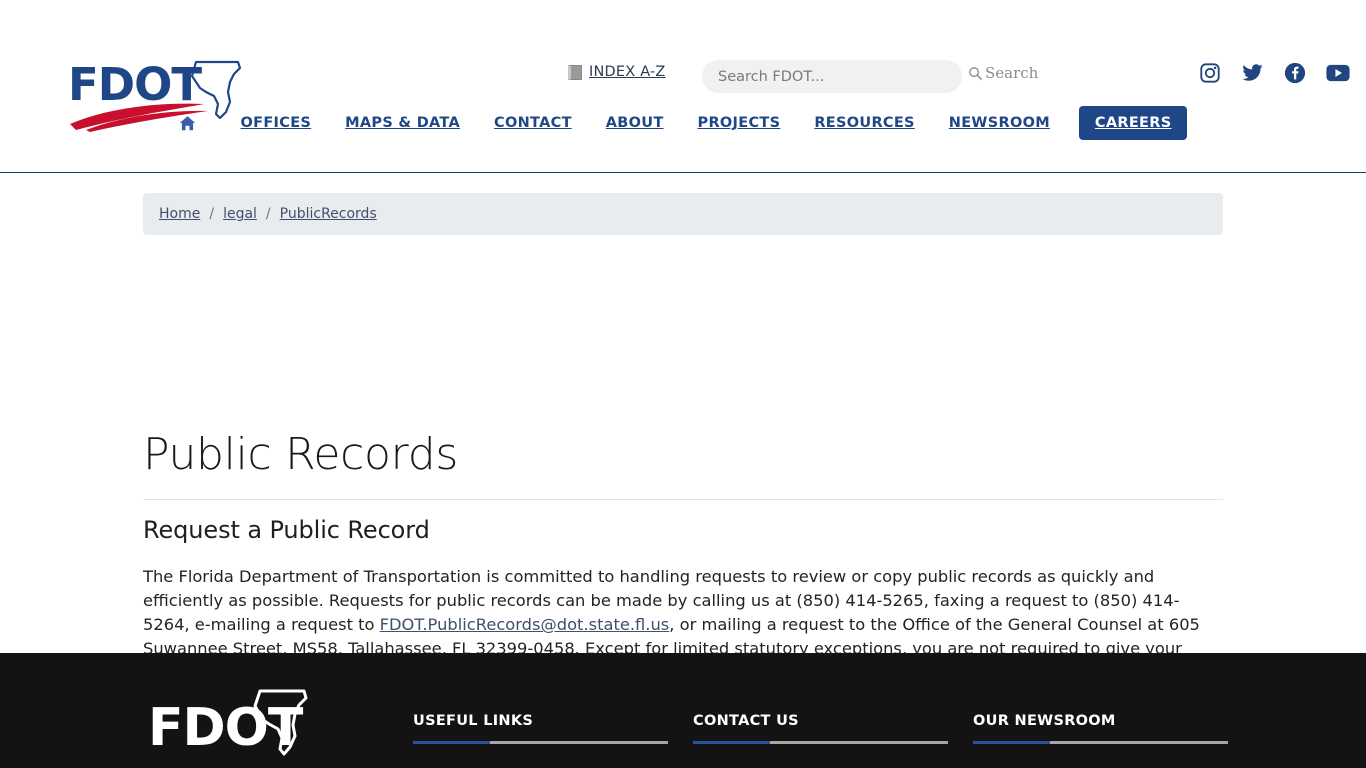 This screenshot has width=1366, height=768. What do you see at coordinates (999, 123) in the screenshot?
I see `nav-item-newsroom: NEWSROOM` at bounding box center [999, 123].